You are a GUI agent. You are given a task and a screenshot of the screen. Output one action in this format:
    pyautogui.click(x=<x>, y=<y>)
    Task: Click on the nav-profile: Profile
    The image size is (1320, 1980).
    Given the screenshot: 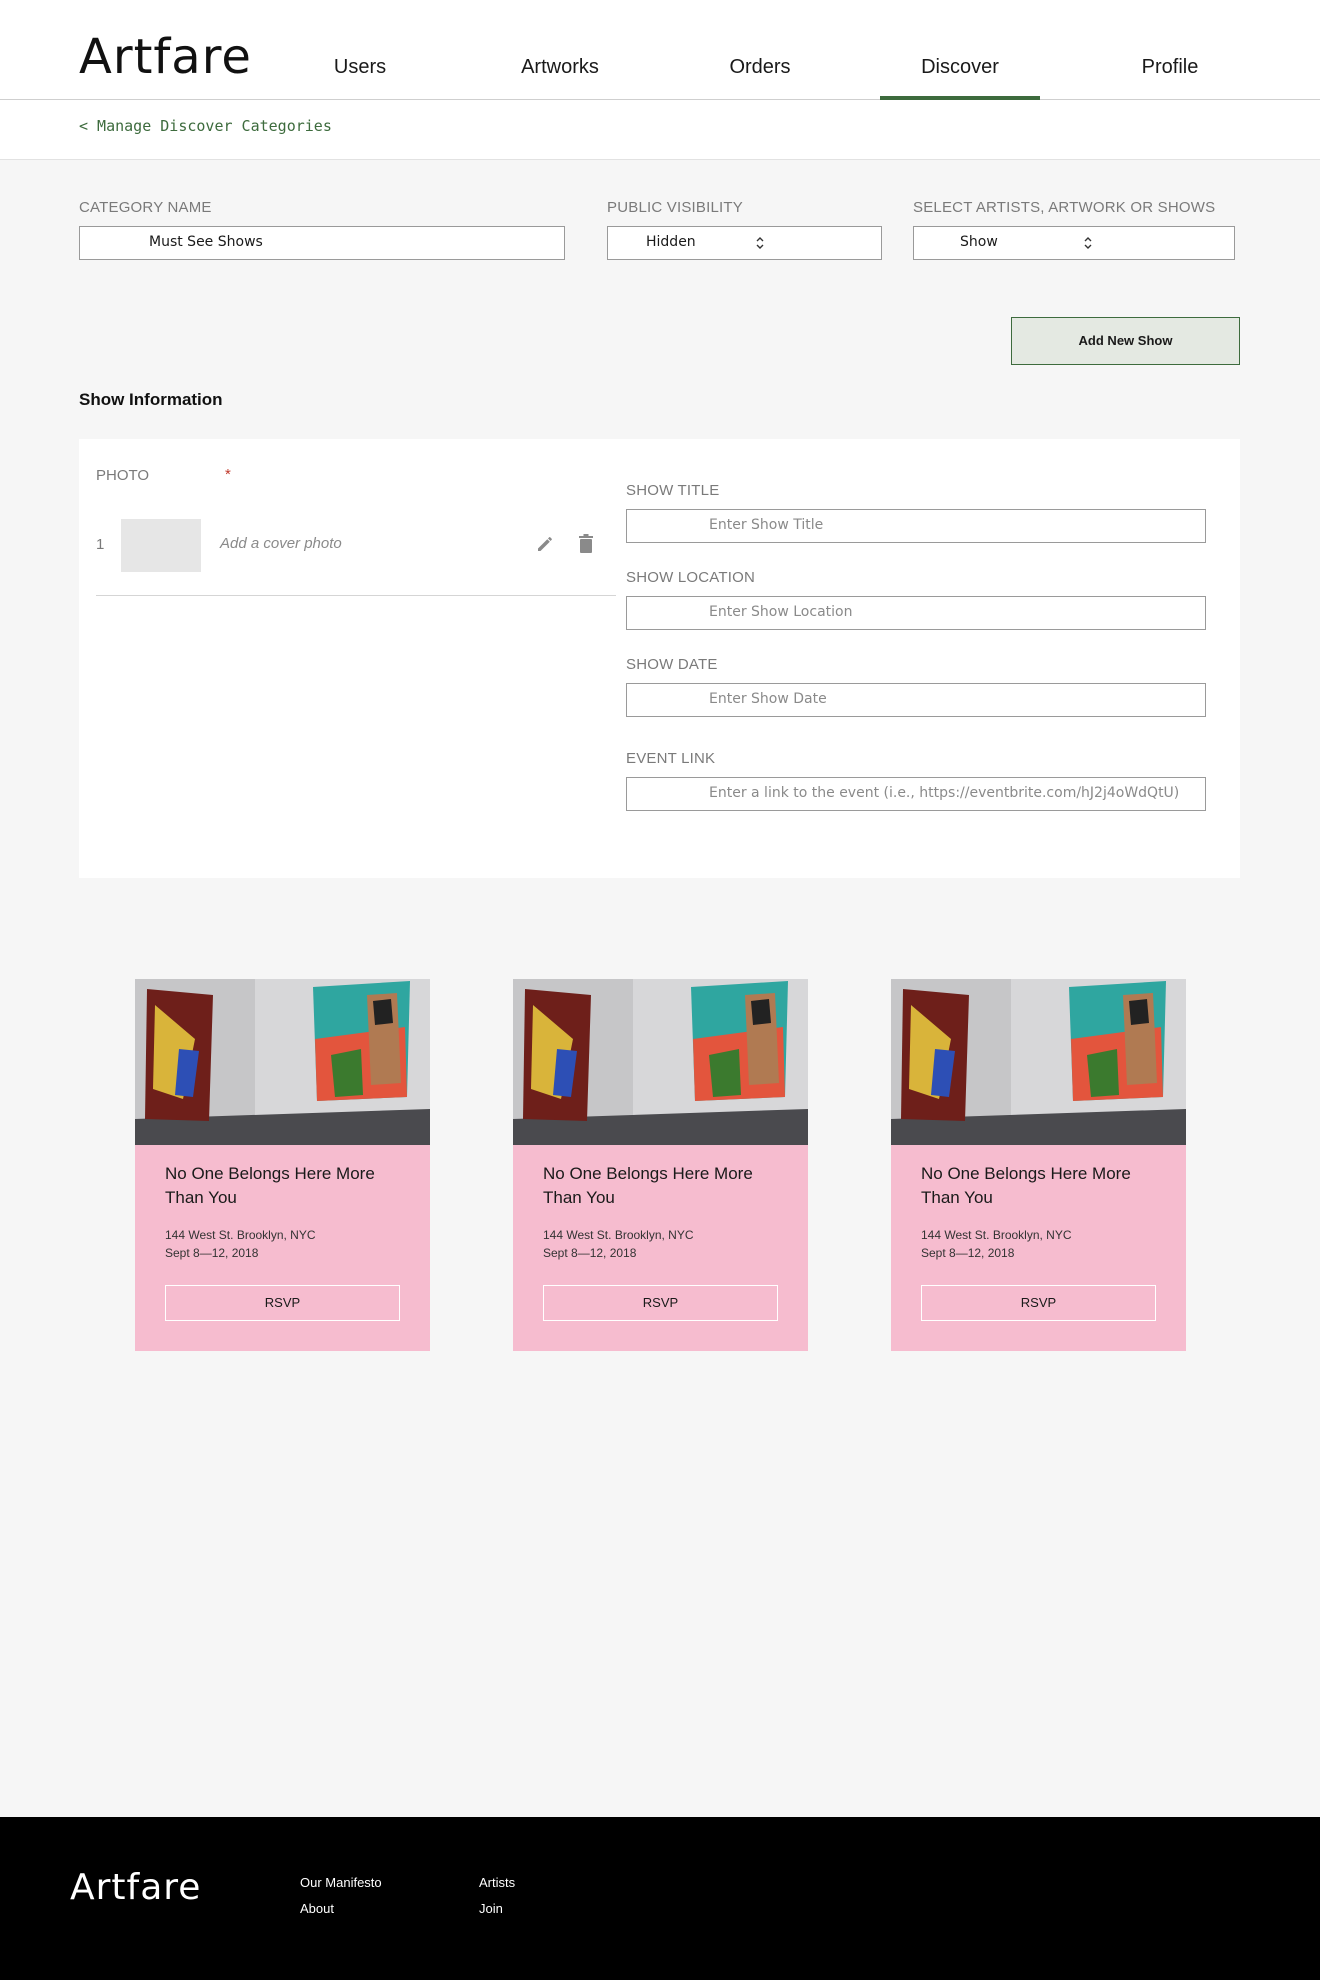 What is the action you would take?
    pyautogui.click(x=1170, y=67)
    